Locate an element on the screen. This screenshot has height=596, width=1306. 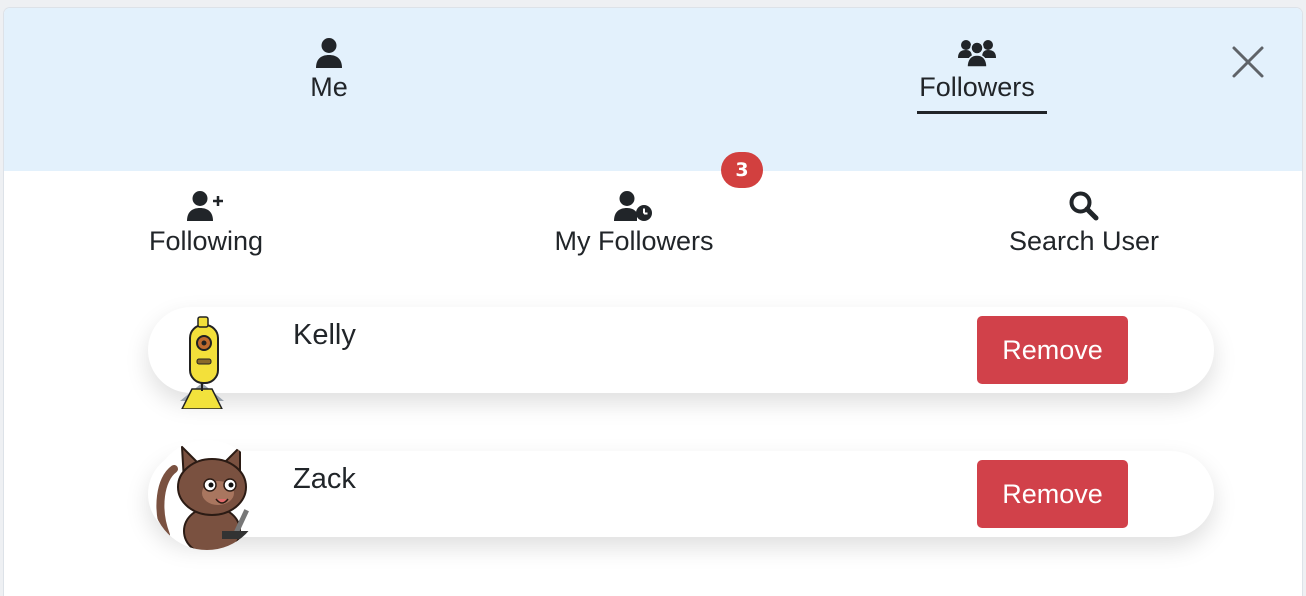
tab-followers: Followers is located at coordinates (977, 79).